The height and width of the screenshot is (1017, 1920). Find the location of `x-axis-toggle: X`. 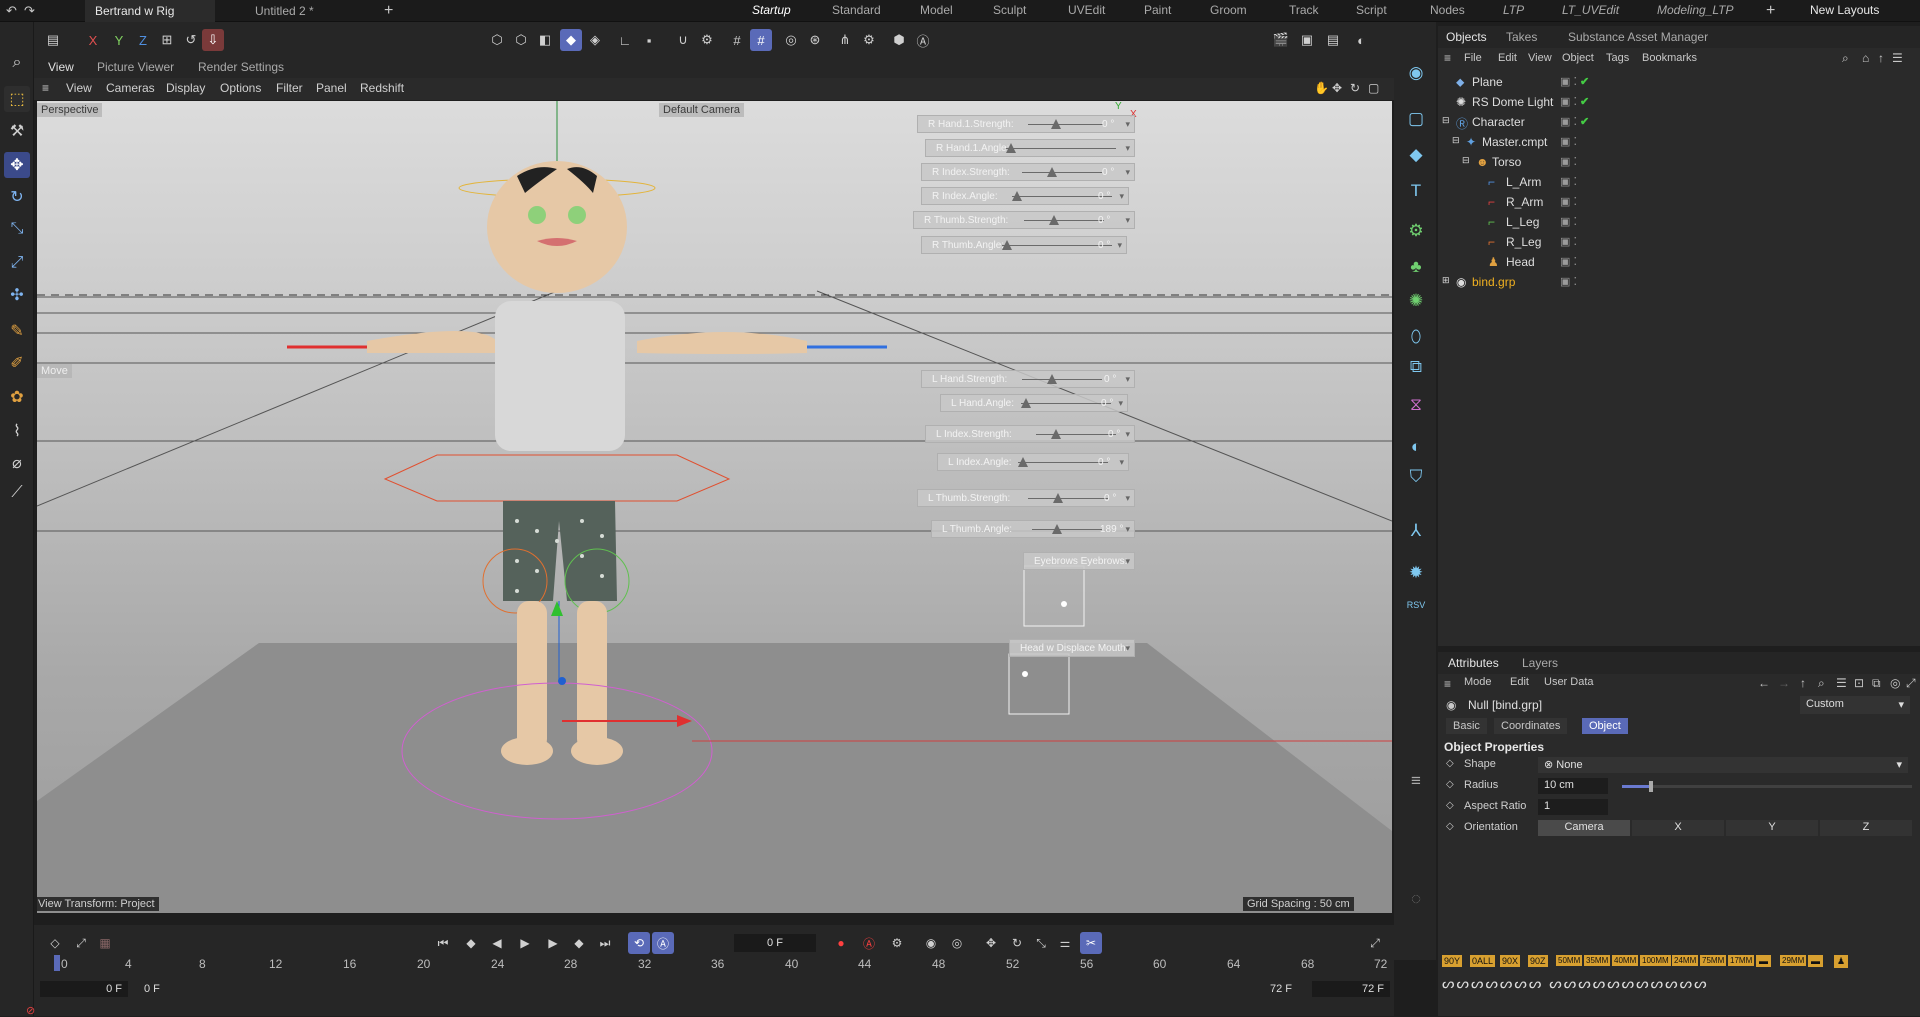

x-axis-toggle: X is located at coordinates (93, 40).